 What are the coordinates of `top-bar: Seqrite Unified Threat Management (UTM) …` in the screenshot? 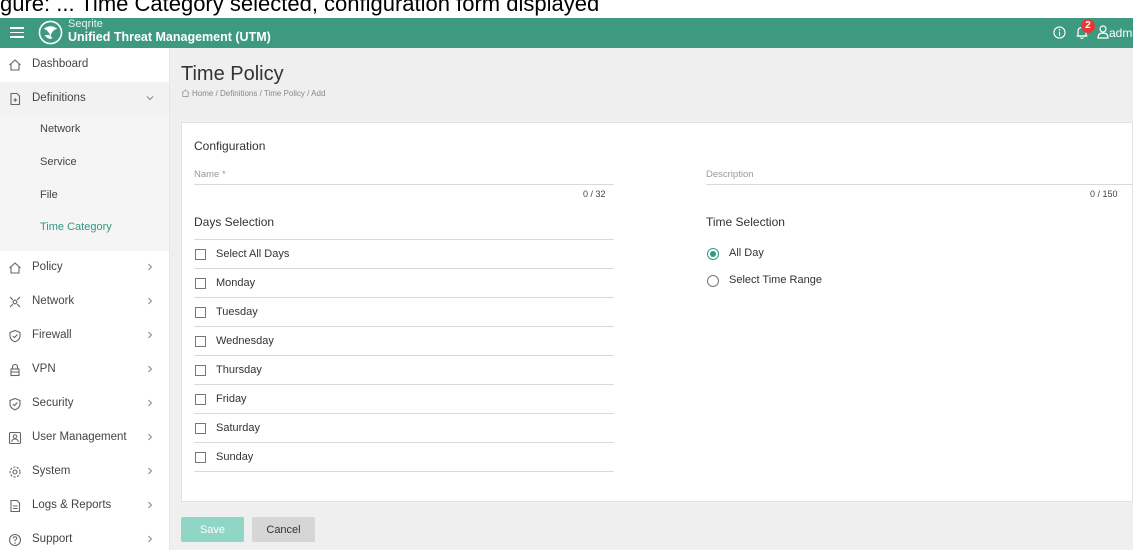 It's located at (566, 33).